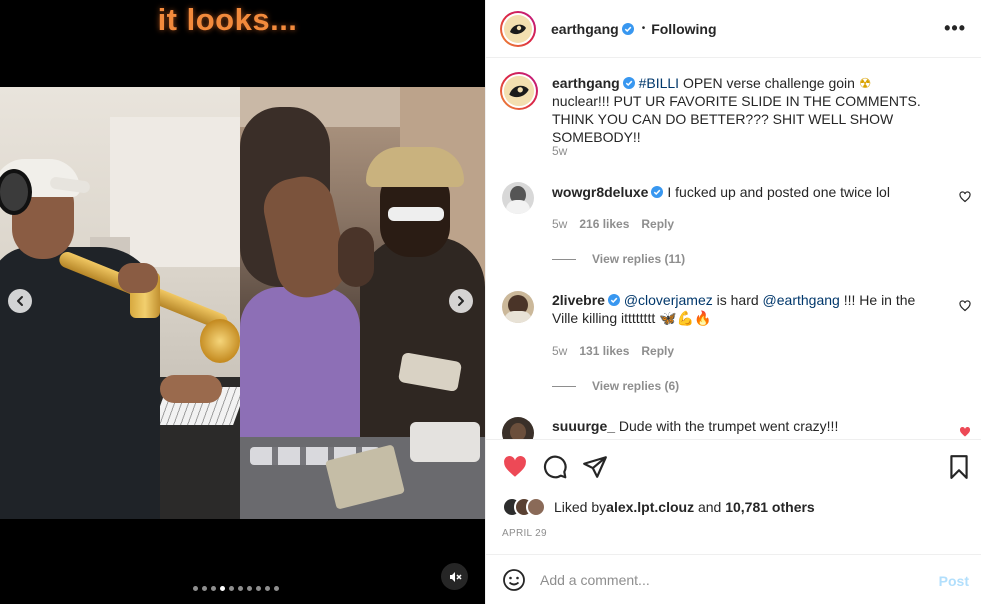 This screenshot has width=981, height=604. What do you see at coordinates (595, 467) in the screenshot?
I see `share-send-icon` at bounding box center [595, 467].